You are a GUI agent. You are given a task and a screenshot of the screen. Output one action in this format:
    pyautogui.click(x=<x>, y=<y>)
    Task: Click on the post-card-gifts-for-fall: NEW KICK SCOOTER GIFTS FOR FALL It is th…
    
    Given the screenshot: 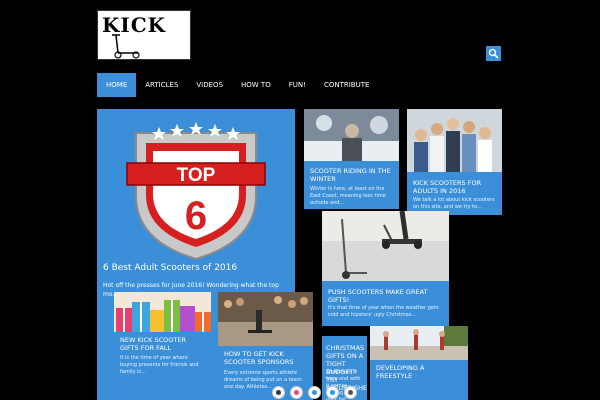 What is the action you would take?
    pyautogui.click(x=162, y=346)
    